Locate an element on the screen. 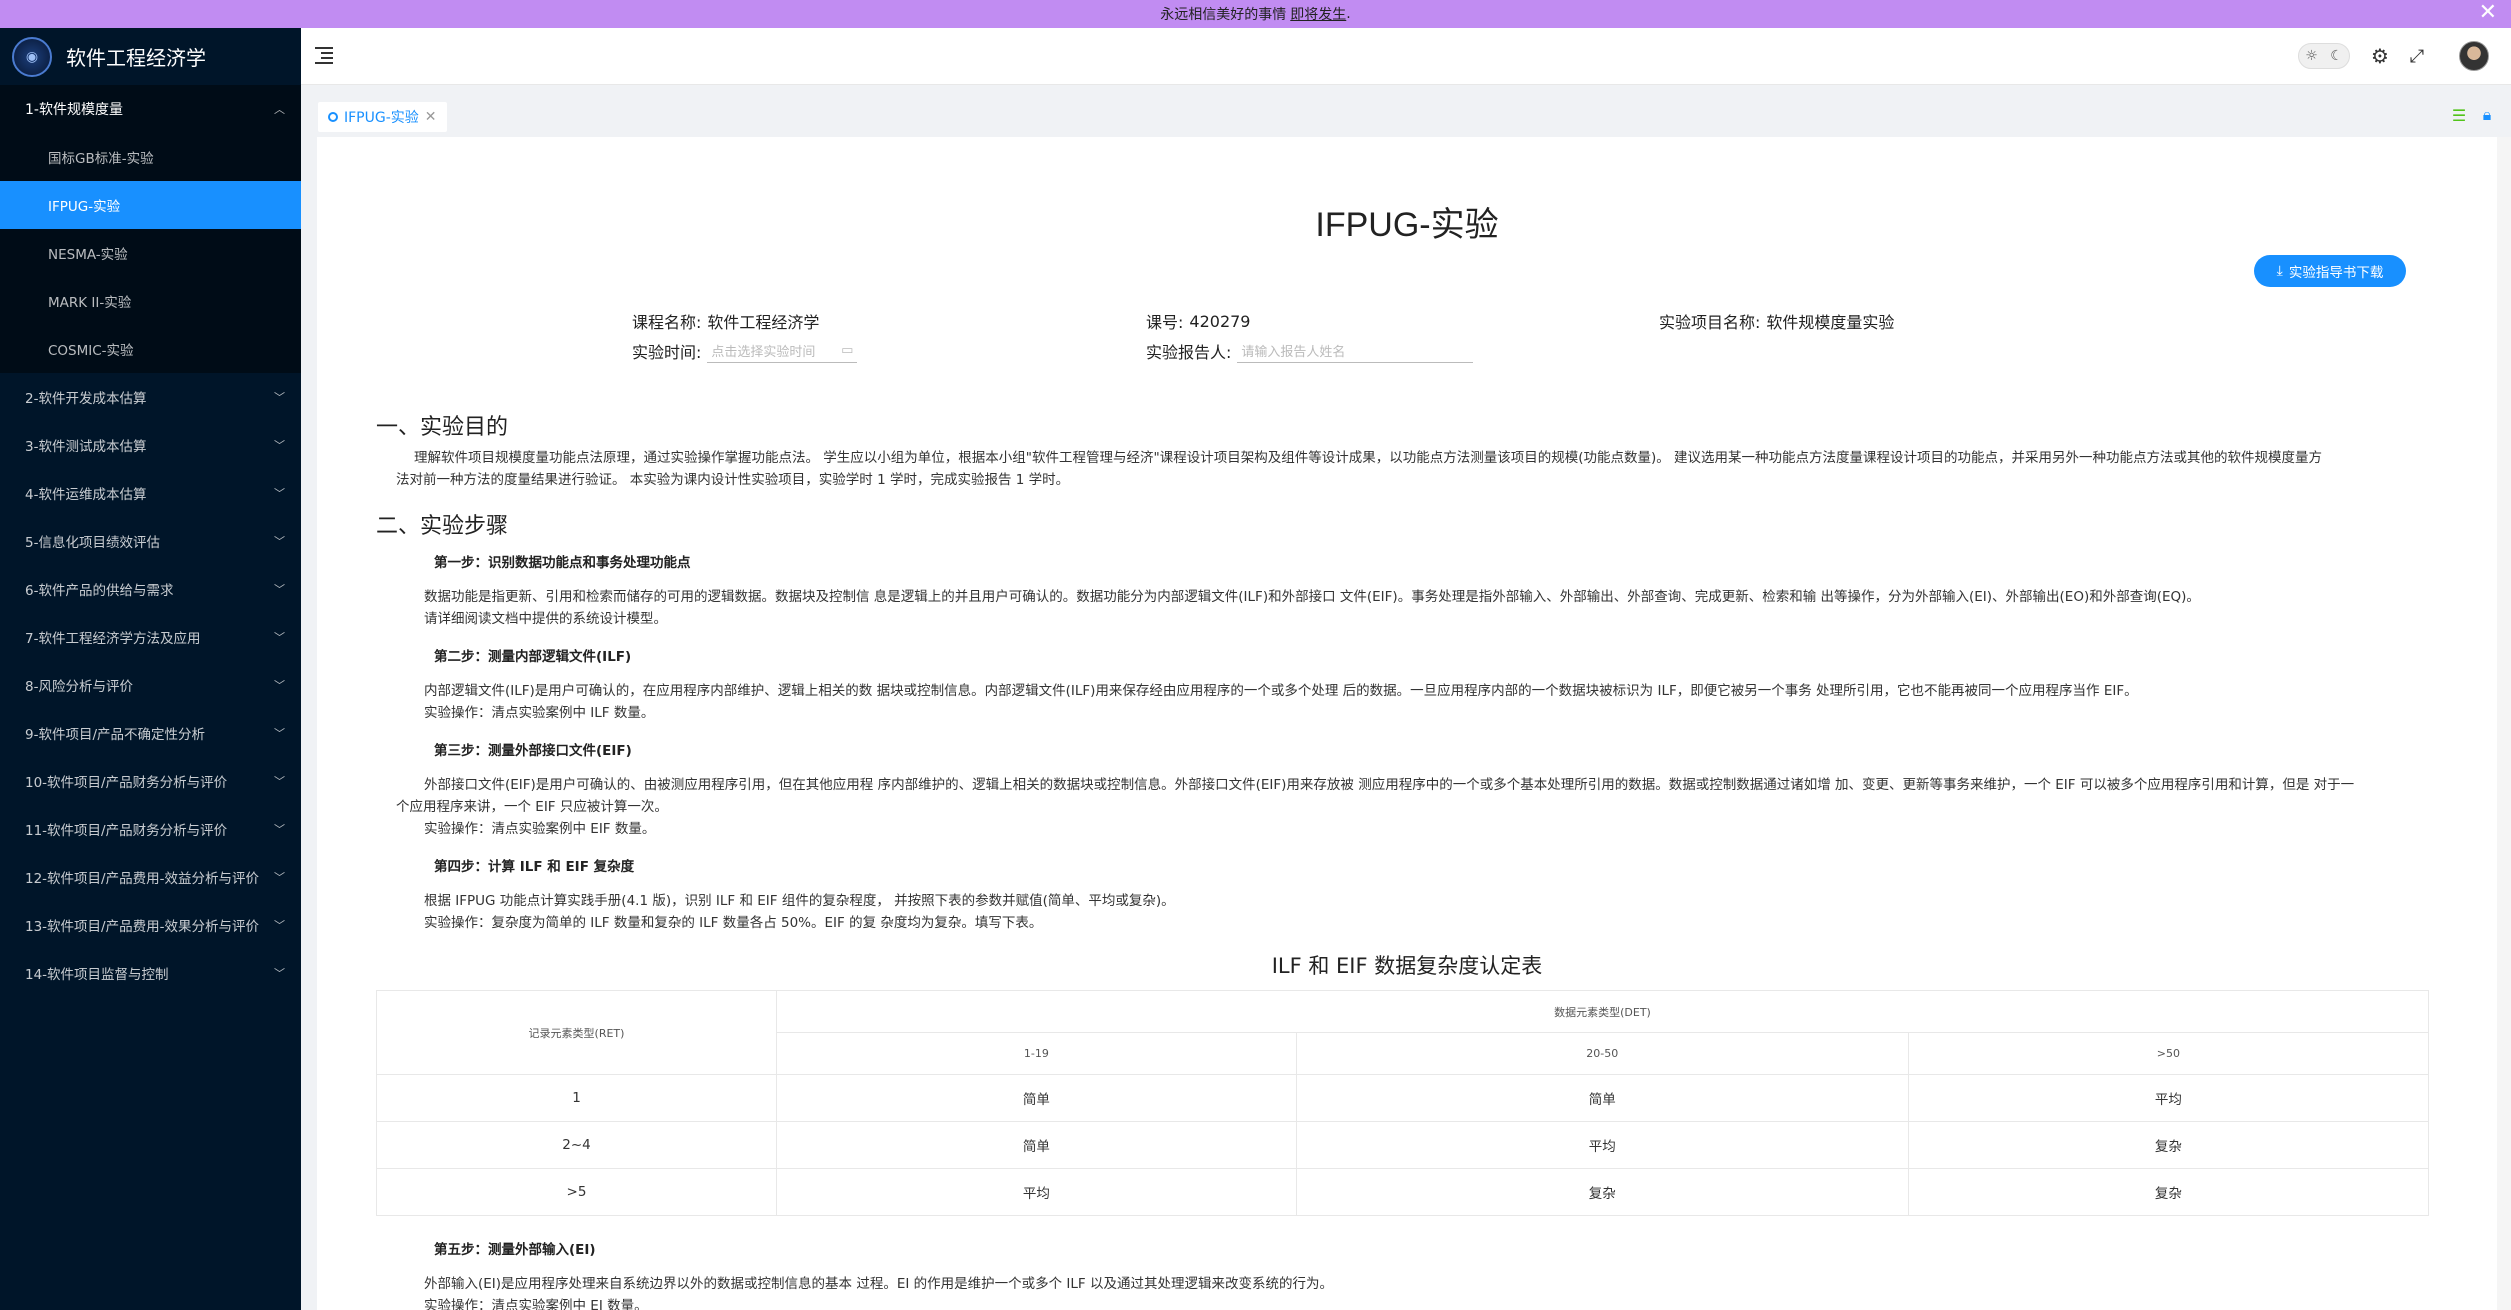 The width and height of the screenshot is (2511, 1310). banner-suffix: . is located at coordinates (1348, 14).